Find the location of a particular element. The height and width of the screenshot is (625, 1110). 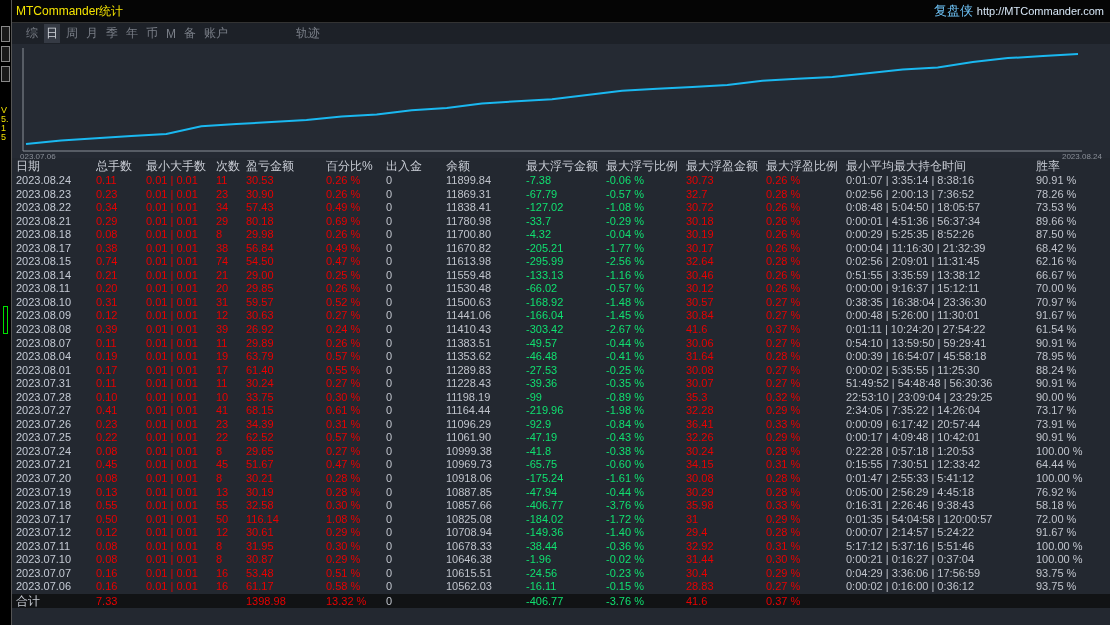

tab: 综 is located at coordinates (32, 33).